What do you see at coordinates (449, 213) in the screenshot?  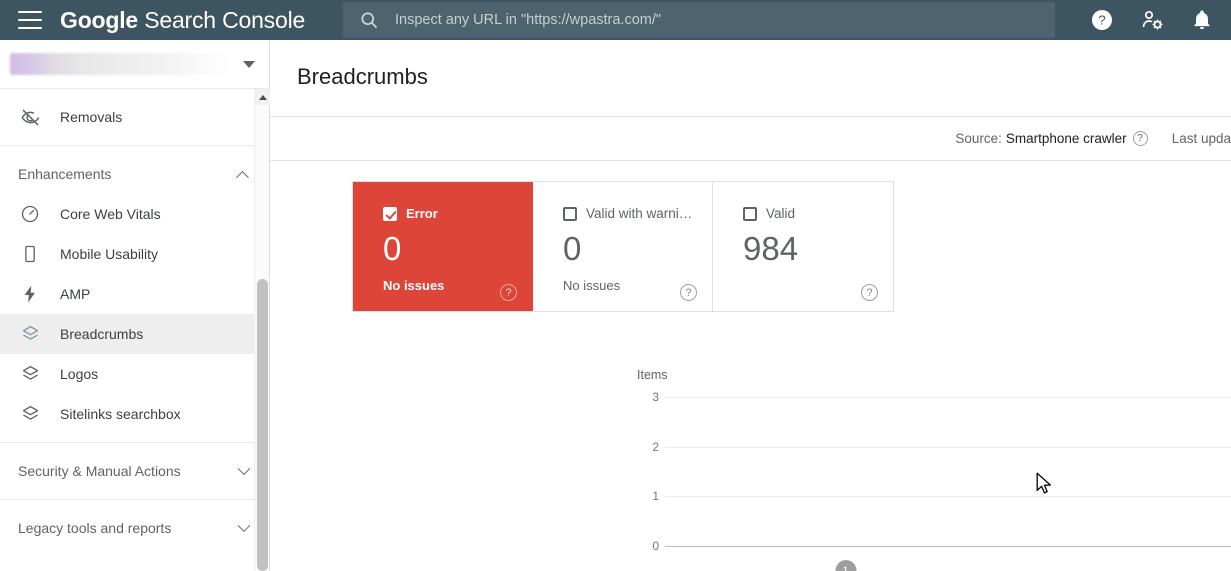 I see `card-header: Error` at bounding box center [449, 213].